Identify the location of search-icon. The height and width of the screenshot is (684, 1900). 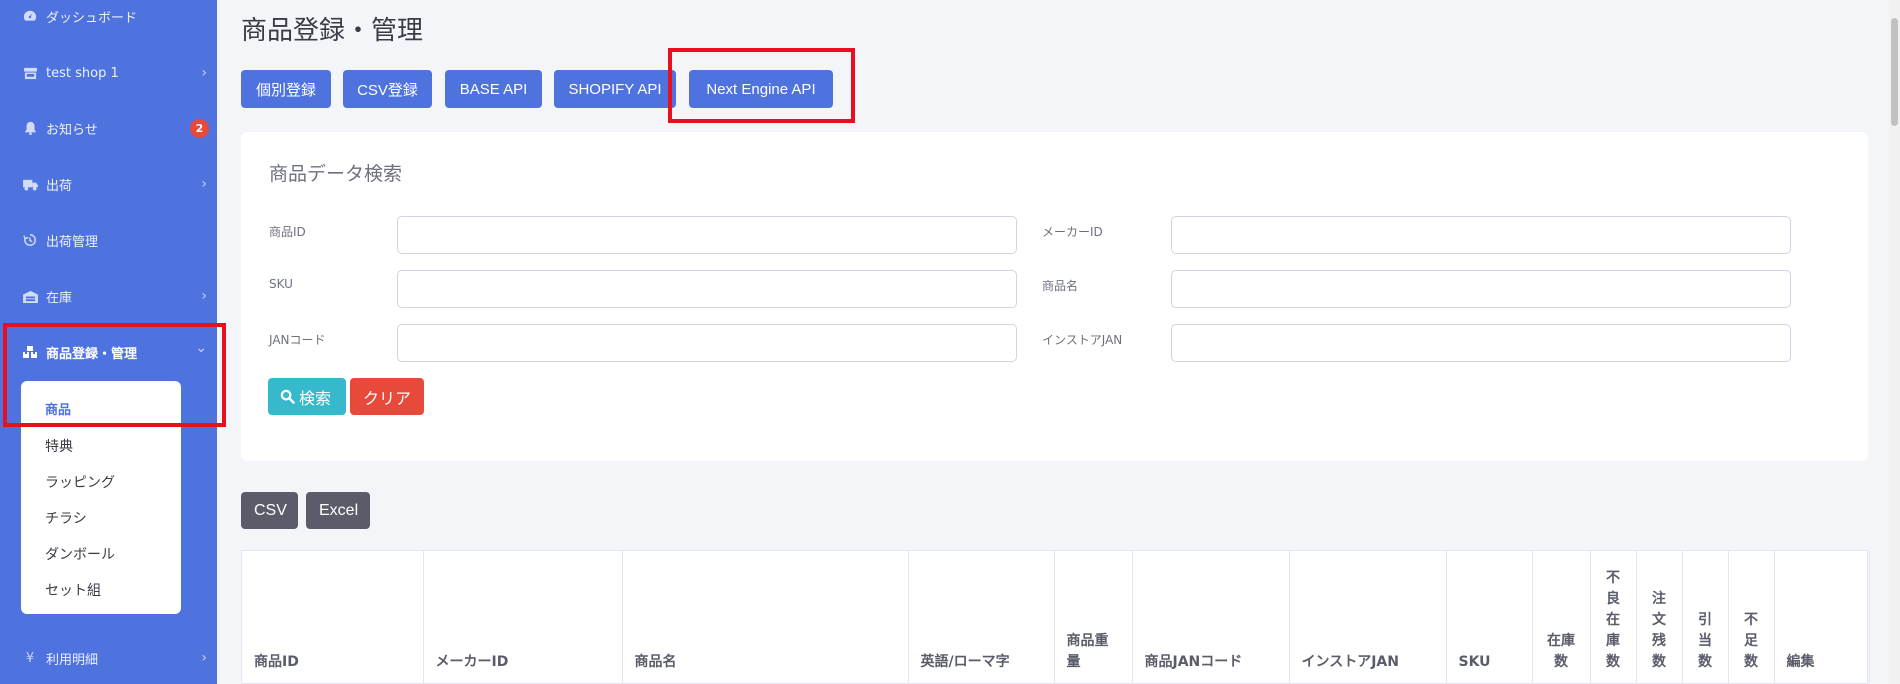
(287, 396).